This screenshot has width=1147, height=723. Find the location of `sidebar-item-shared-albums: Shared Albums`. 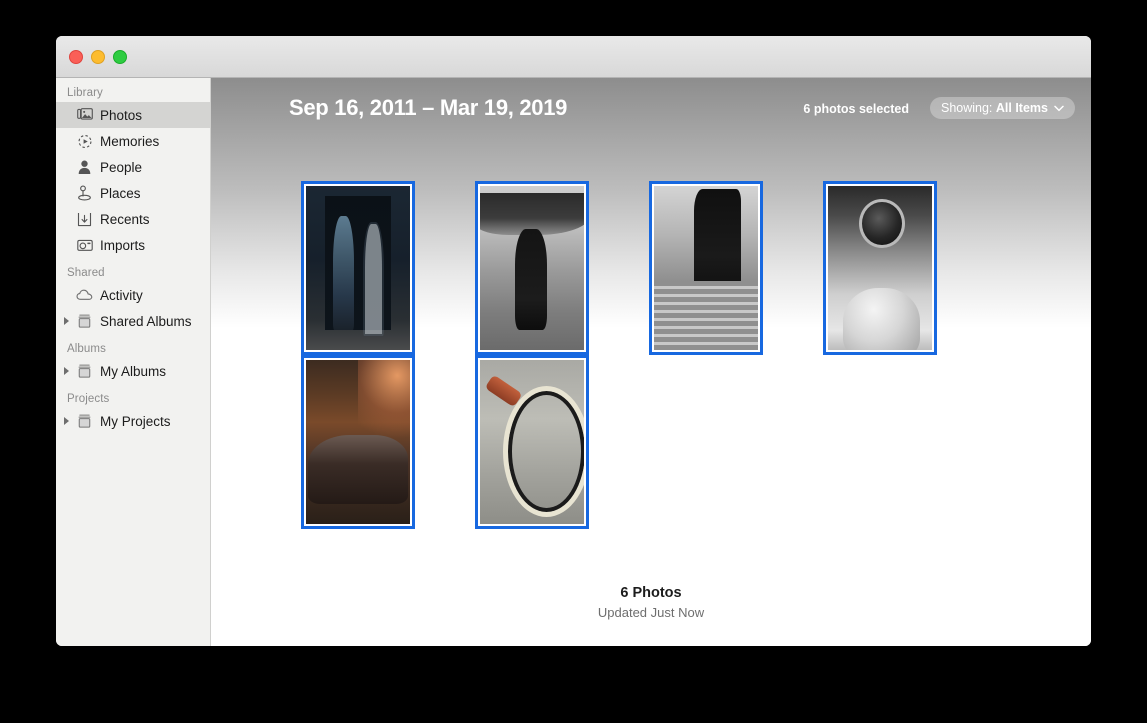

sidebar-item-shared-albums: Shared Albums is located at coordinates (133, 321).